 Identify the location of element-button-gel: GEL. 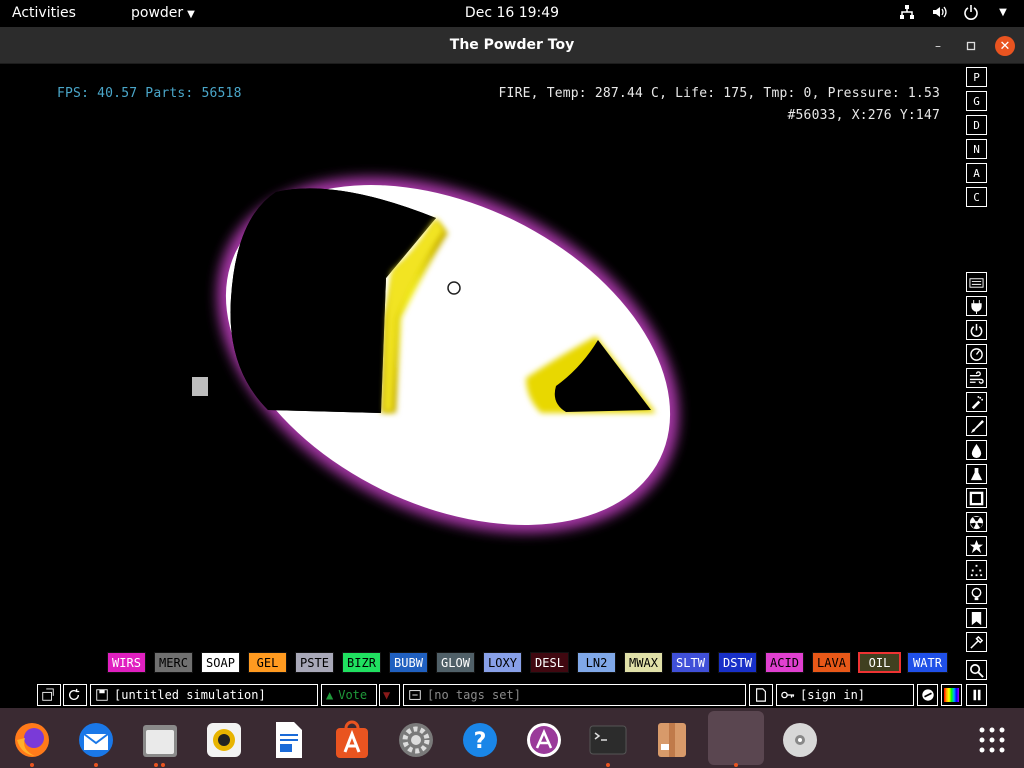
(267, 662).